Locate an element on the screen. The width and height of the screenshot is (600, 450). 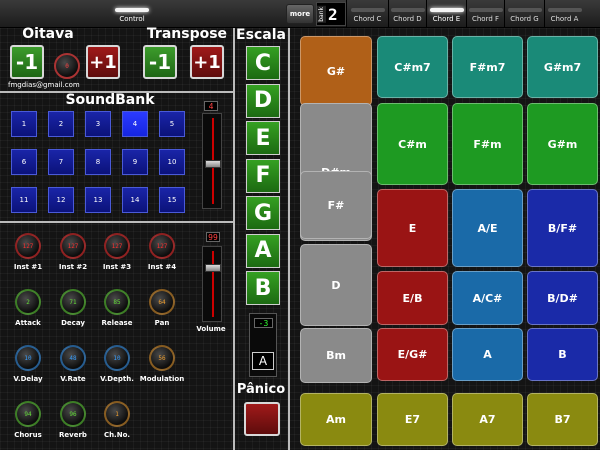
key-offset-value: -3 is located at coordinates (263, 323).